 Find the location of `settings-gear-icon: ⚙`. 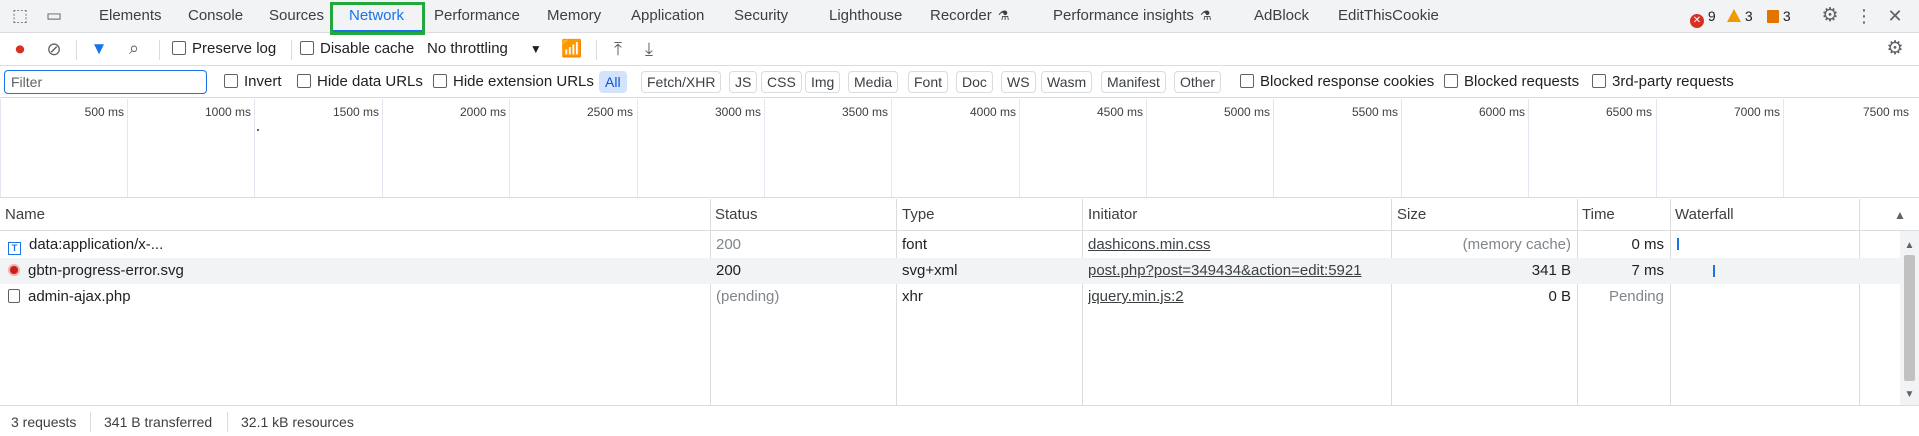

settings-gear-icon: ⚙ is located at coordinates (1830, 16).